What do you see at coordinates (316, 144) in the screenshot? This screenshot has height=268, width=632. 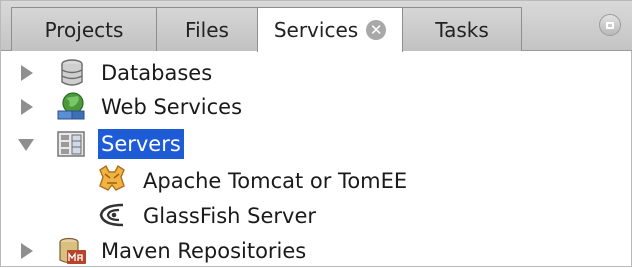 I see `tree-item-servers: Servers` at bounding box center [316, 144].